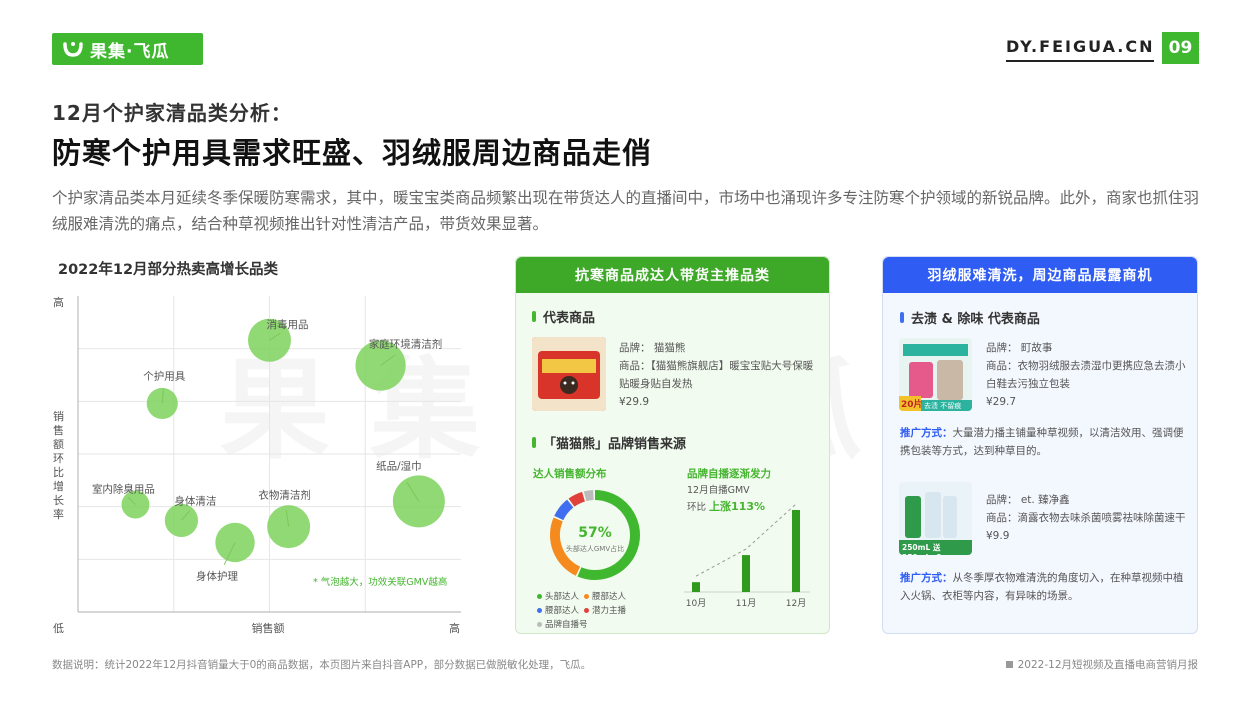  I want to click on growth-bar-chart: 10月 11月 12月, so click(747, 556).